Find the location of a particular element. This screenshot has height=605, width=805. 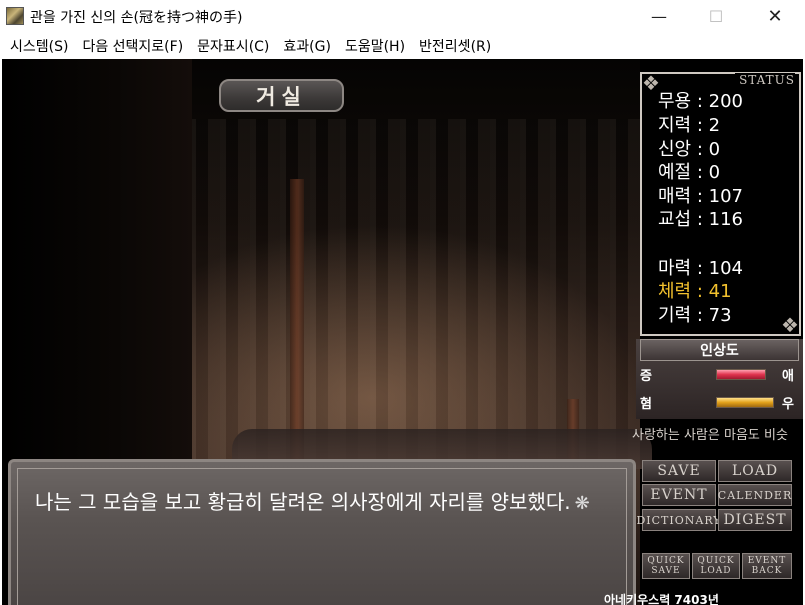

quick-save-button: QUICK SAVE is located at coordinates (666, 566).